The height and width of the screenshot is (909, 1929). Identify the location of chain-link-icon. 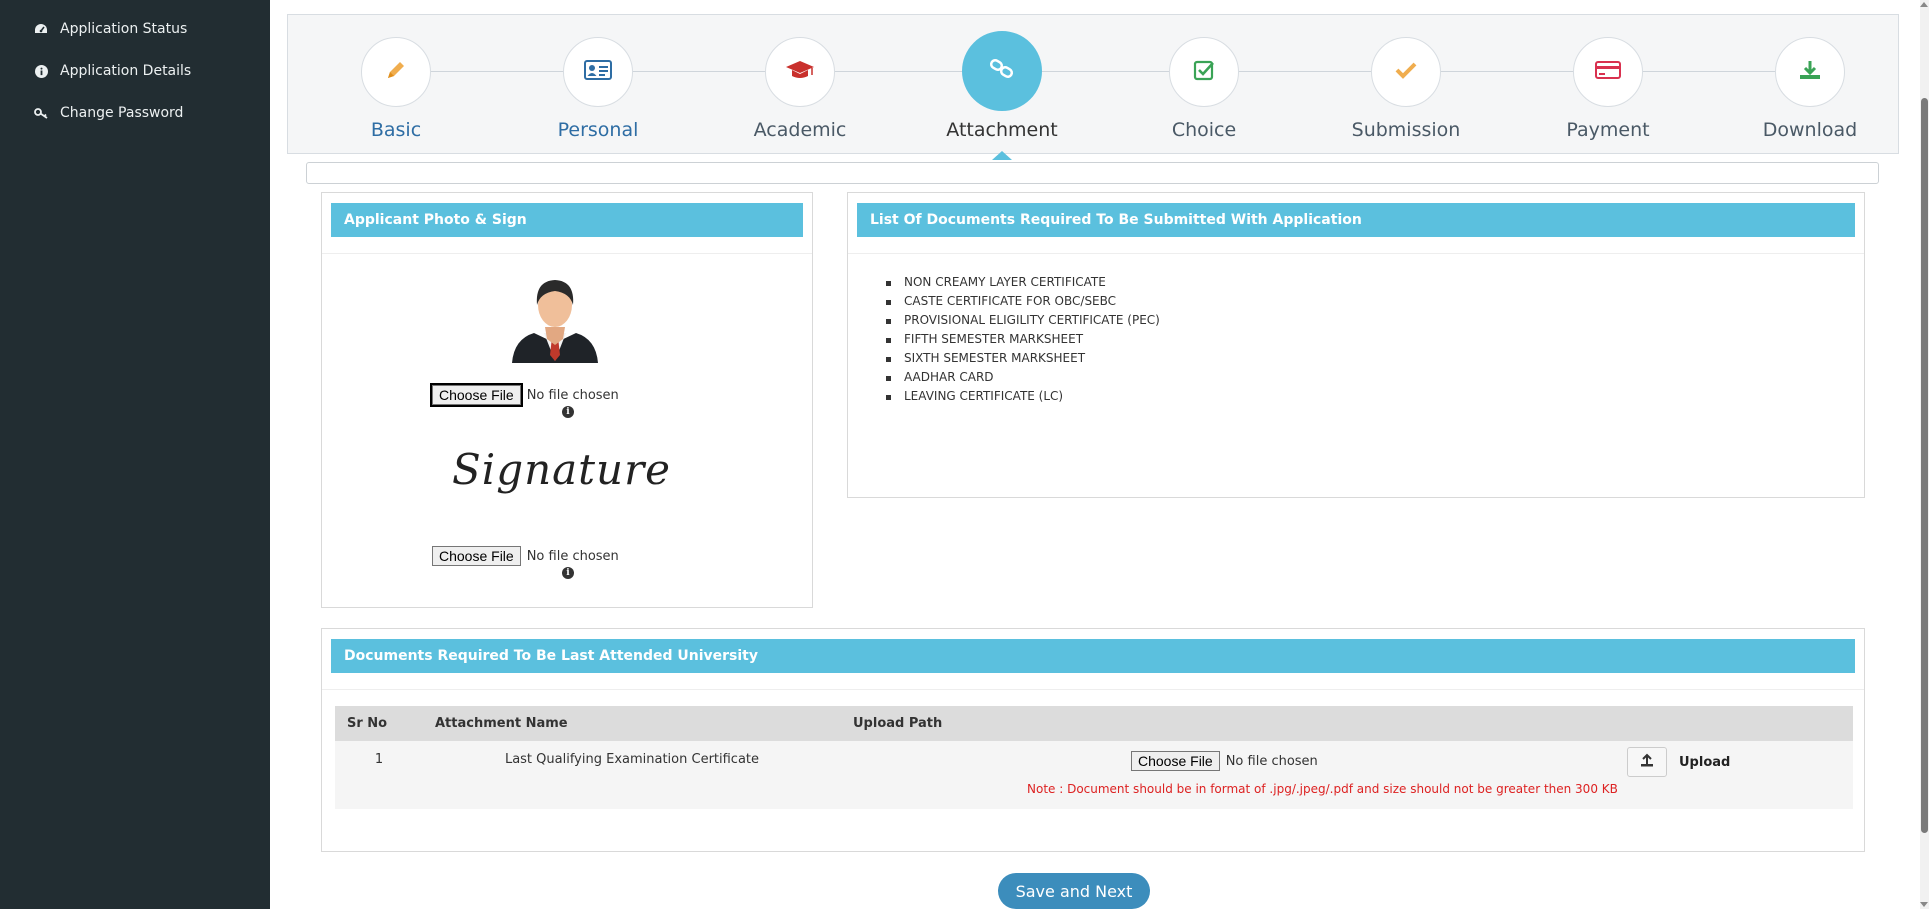
(1002, 71).